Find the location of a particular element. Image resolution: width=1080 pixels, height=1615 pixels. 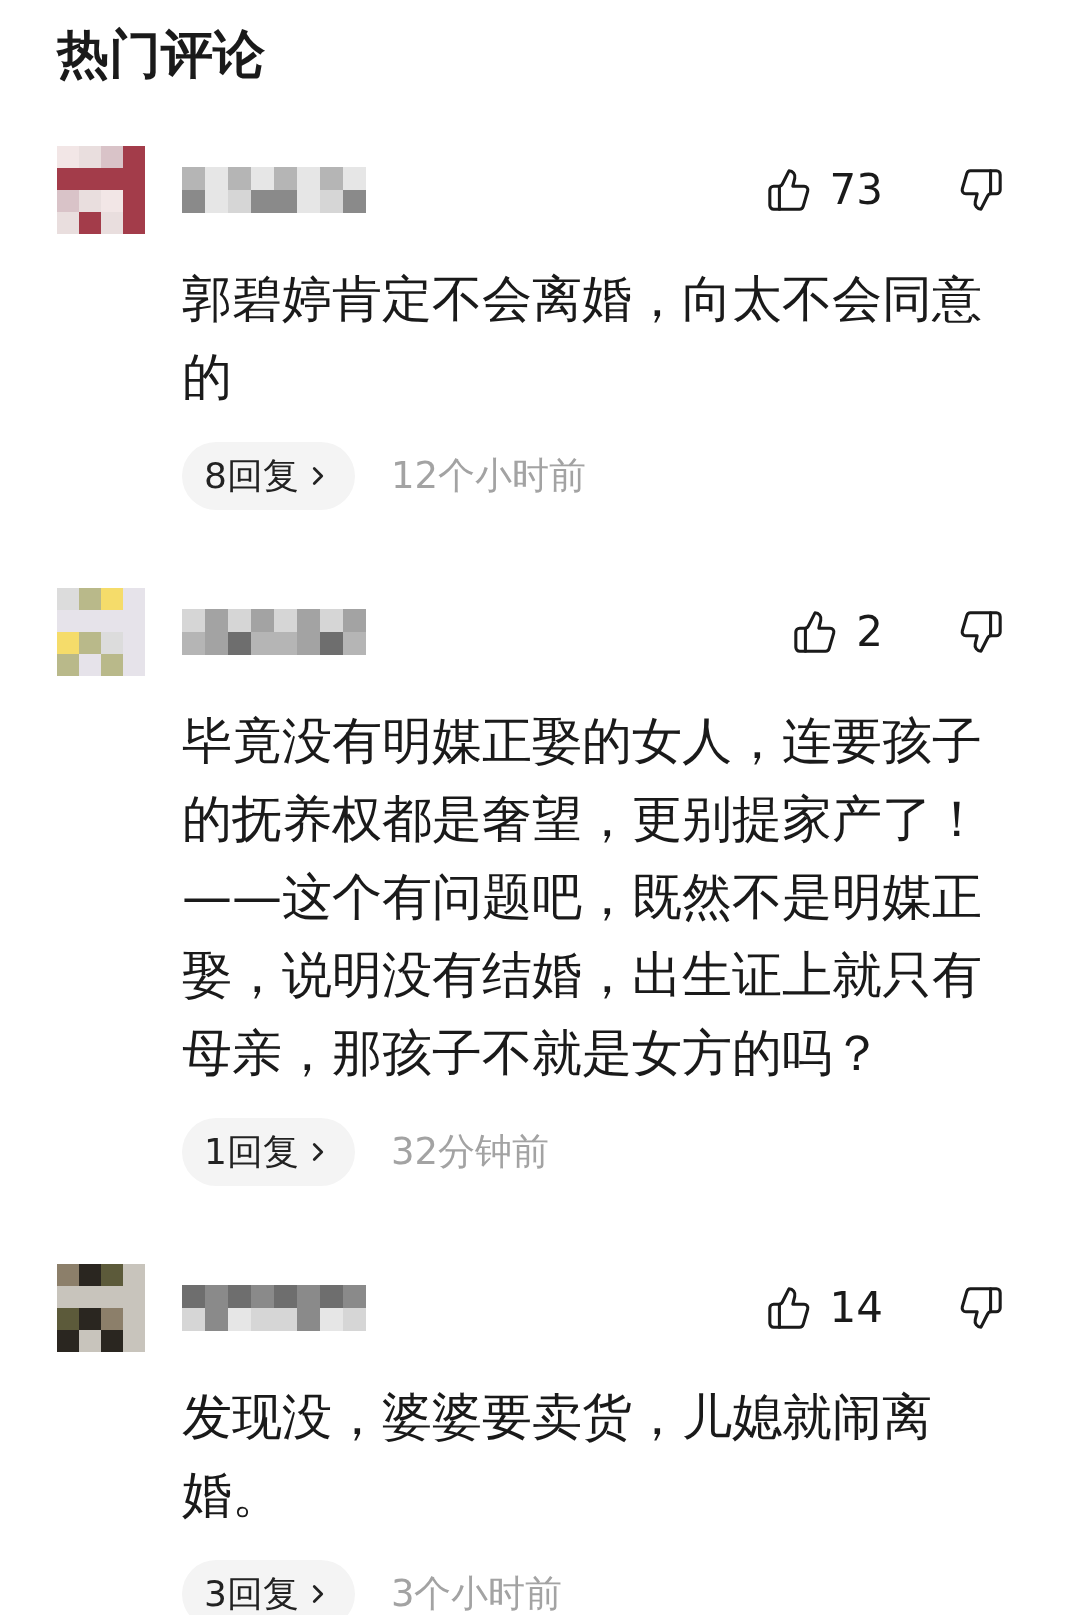

comment-text: 郭碧婷肯定不会离婚，向太不会同意的 is located at coordinates (582, 338).